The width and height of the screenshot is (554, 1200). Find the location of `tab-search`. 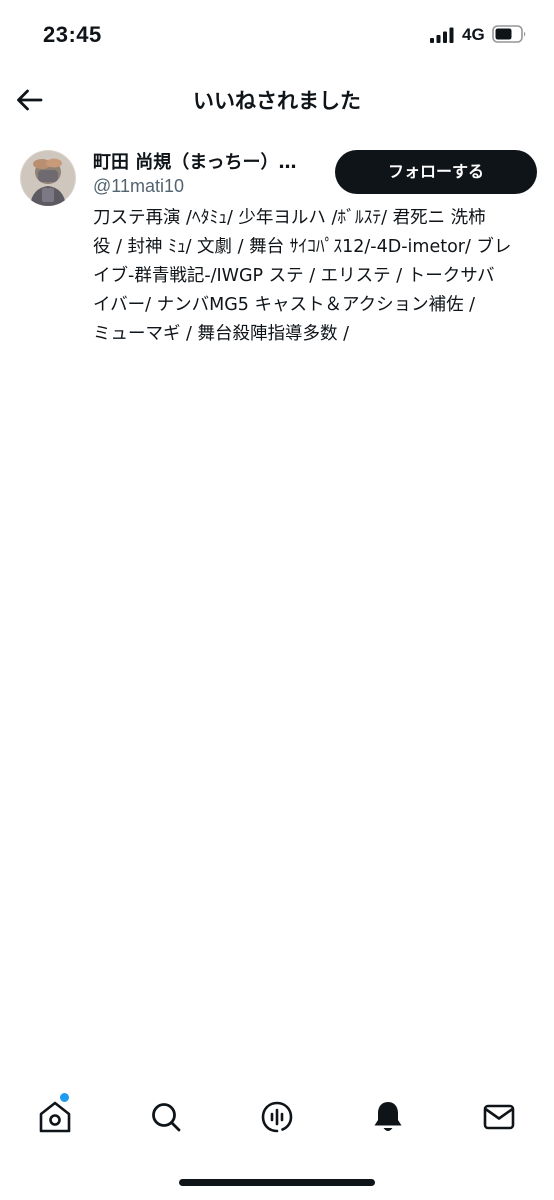

tab-search is located at coordinates (166, 1117).